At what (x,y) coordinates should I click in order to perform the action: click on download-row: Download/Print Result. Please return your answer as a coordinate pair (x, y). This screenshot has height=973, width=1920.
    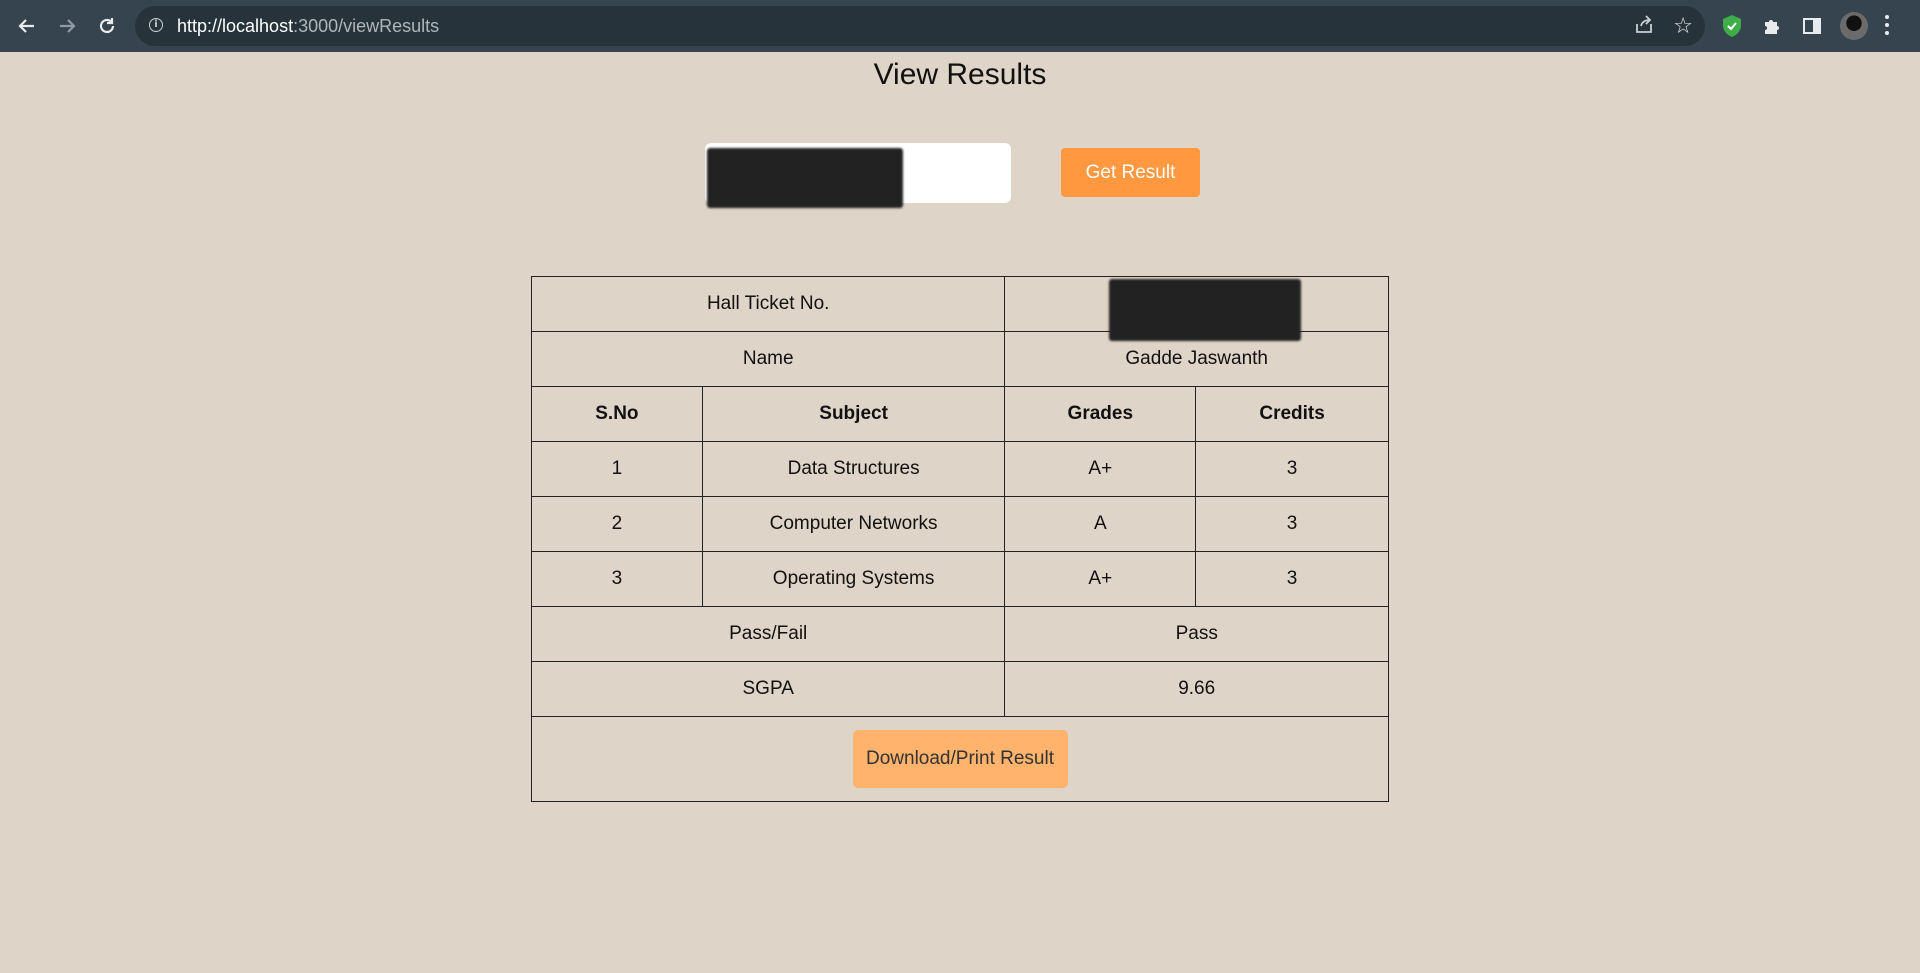
    Looking at the image, I should click on (960, 759).